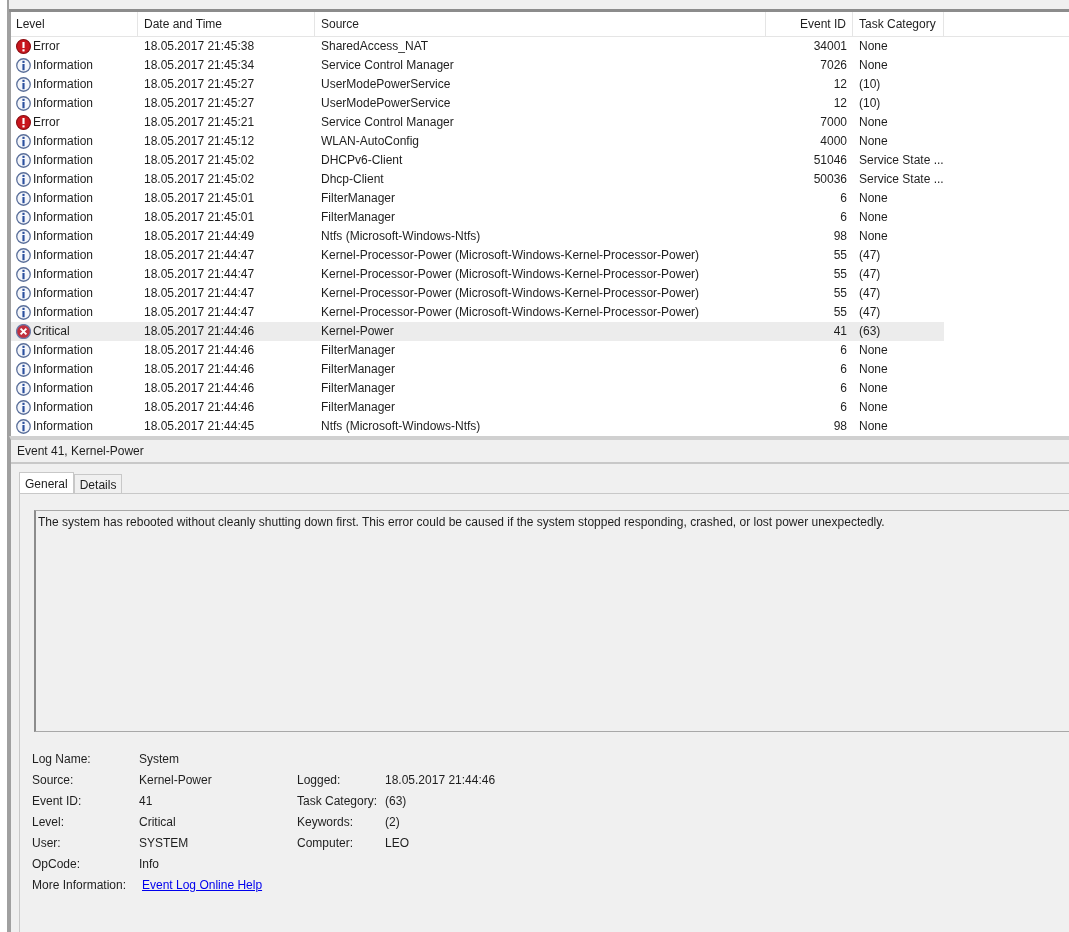 The height and width of the screenshot is (932, 1069). I want to click on column-header: Level, so click(74, 24).